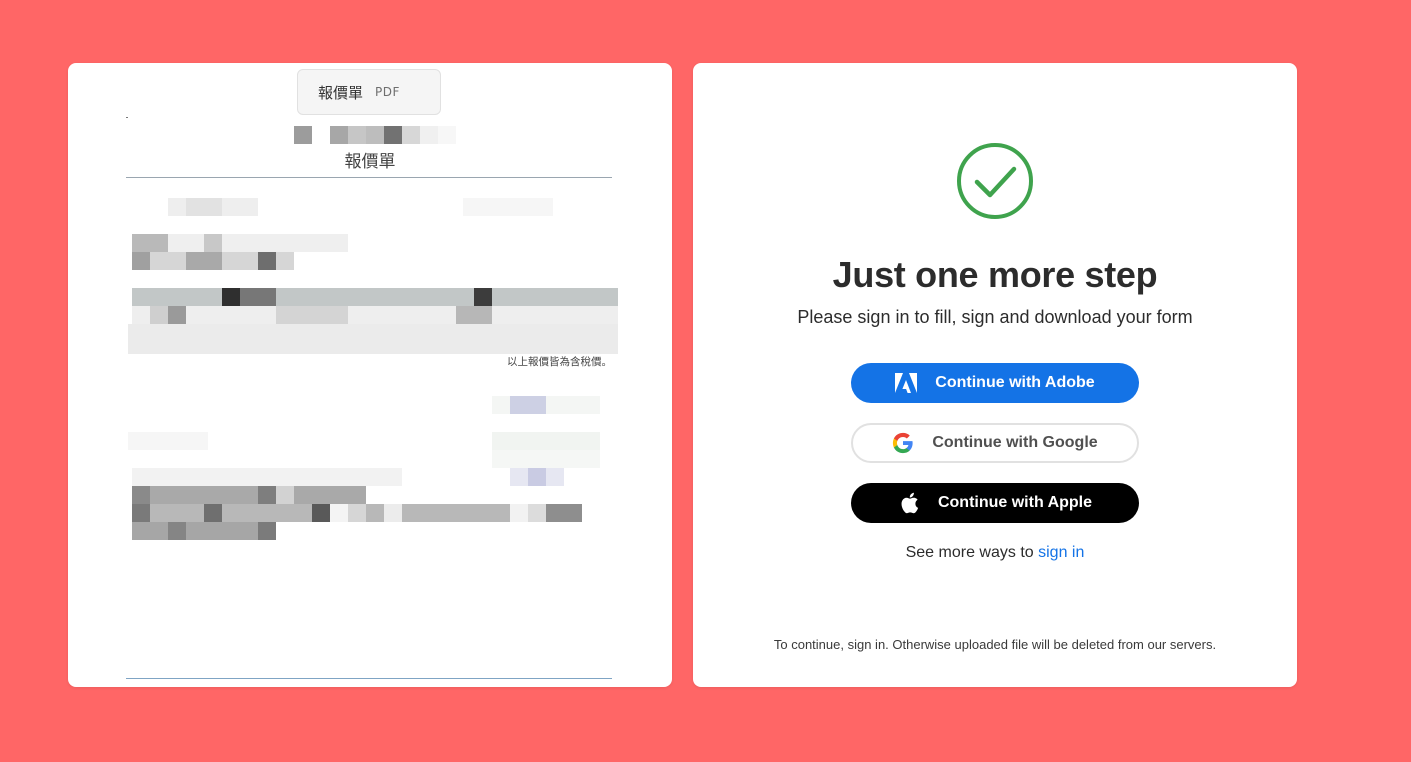  Describe the element at coordinates (559, 362) in the screenshot. I see `document-tax-note: 以上報價皆為含稅價。` at that location.